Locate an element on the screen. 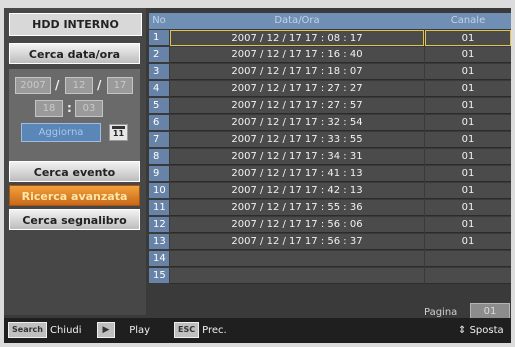  updown-arrow-icon: ⇕ is located at coordinates (462, 330).